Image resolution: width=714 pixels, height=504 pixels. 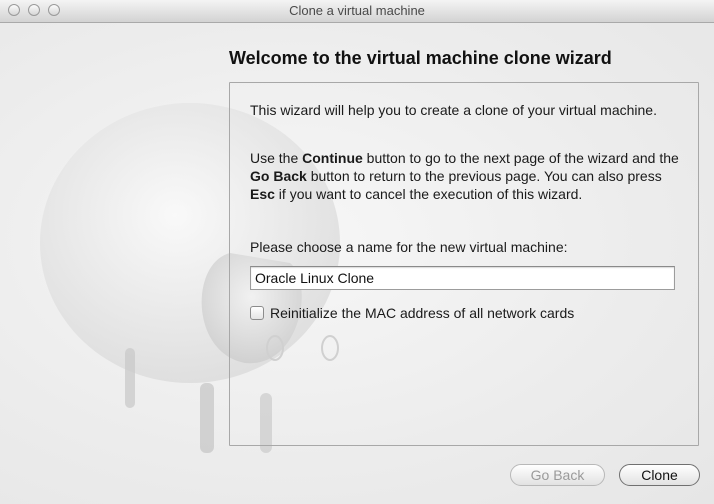 I want to click on vm-name-input, so click(x=462, y=278).